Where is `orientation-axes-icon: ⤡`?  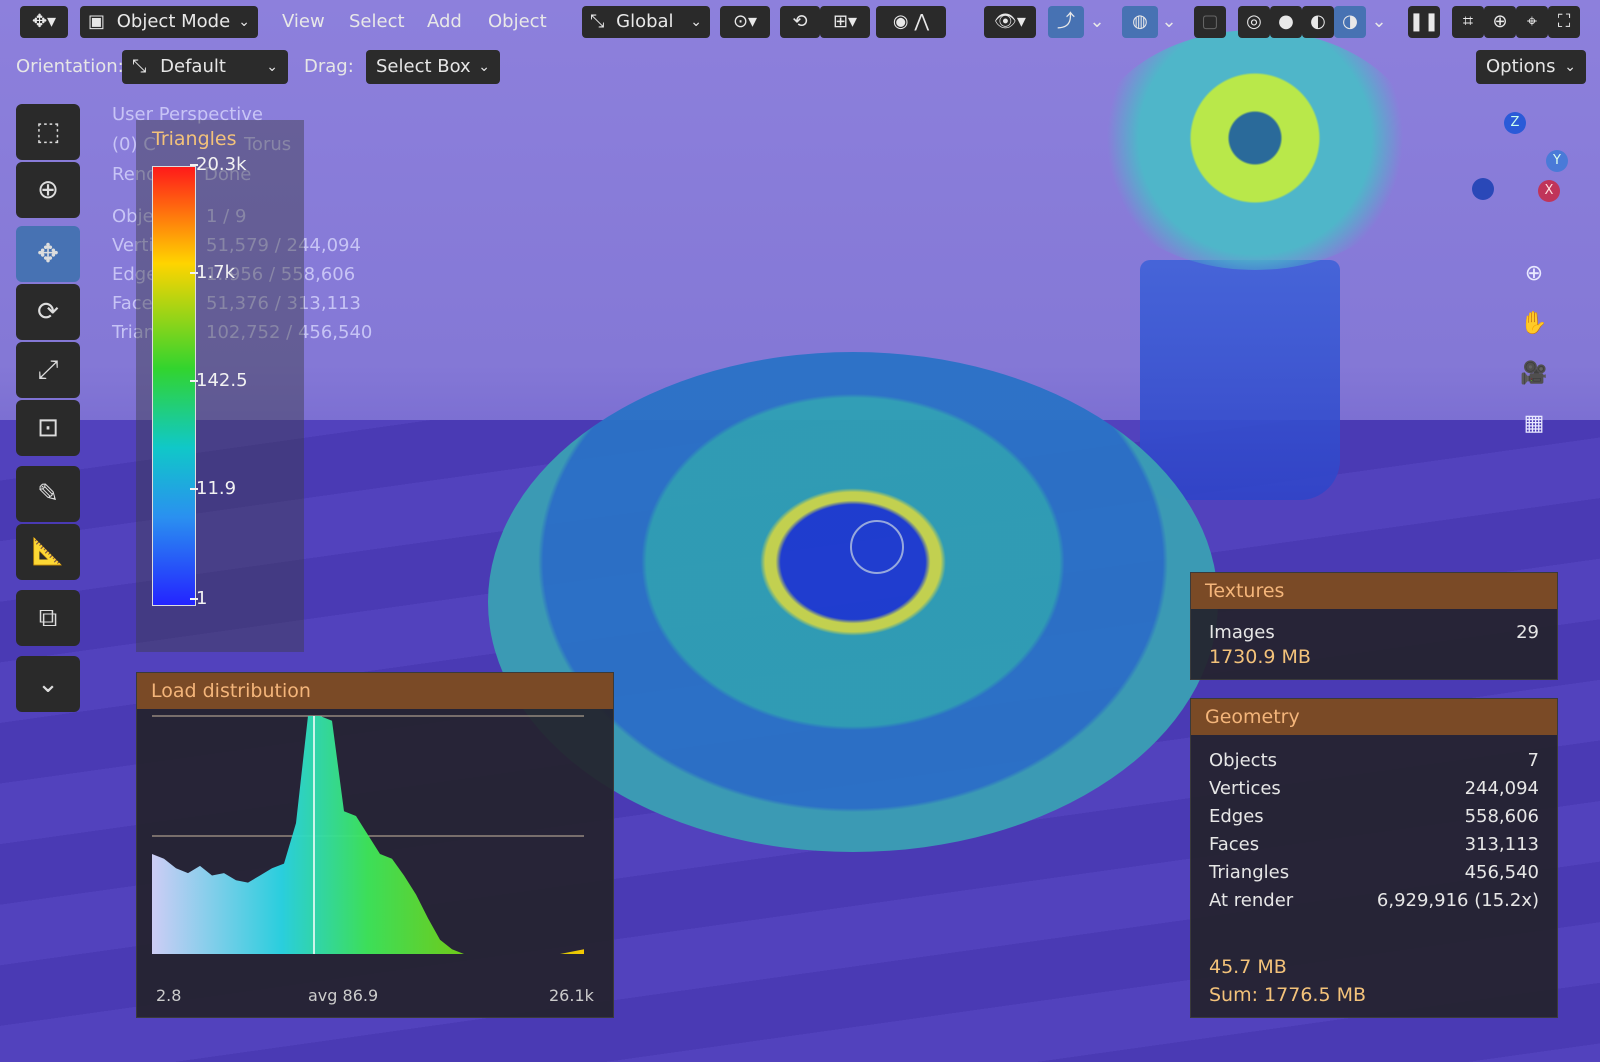 orientation-axes-icon: ⤡ is located at coordinates (597, 21).